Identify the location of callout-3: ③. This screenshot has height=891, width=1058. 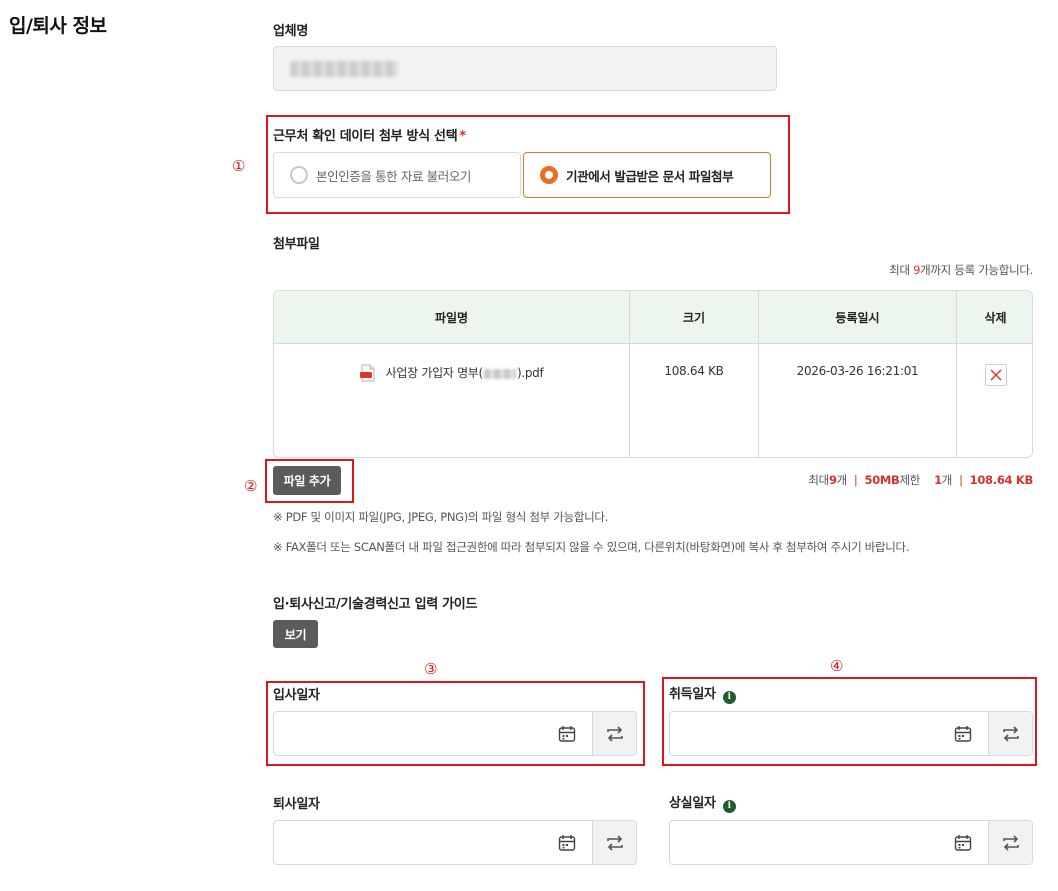
(431, 669).